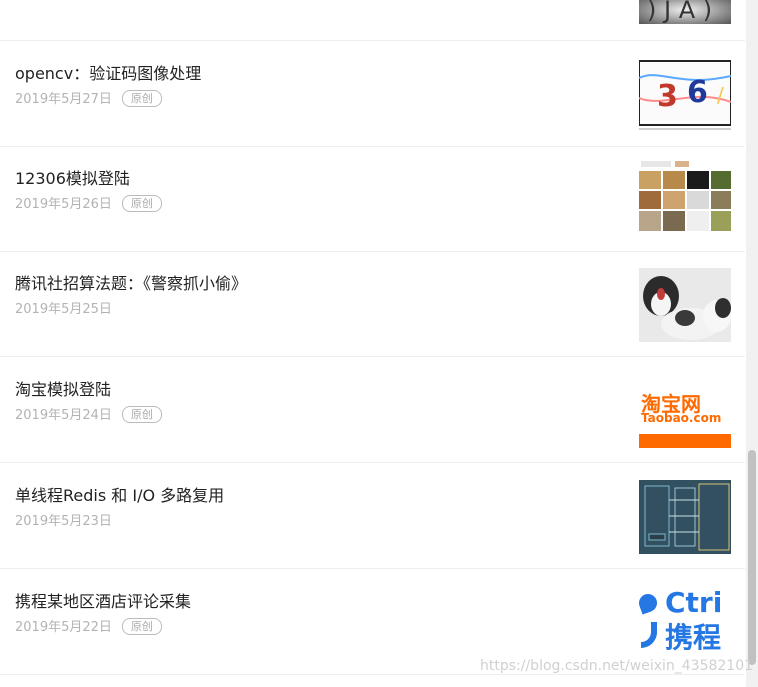 This screenshot has width=758, height=687. What do you see at coordinates (681, 418) in the screenshot?
I see `taobao-logo-subtext: Taobao.com` at bounding box center [681, 418].